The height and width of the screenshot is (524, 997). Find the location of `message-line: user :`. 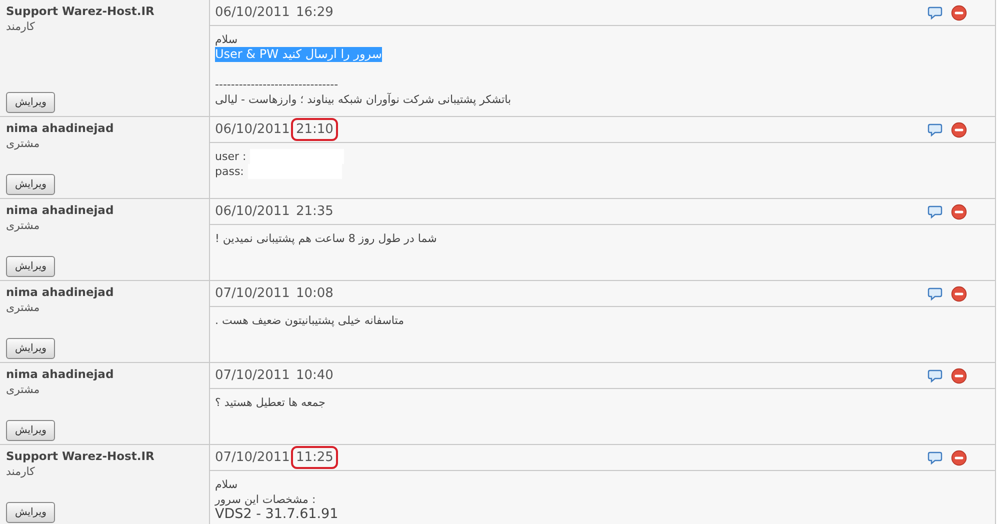

message-line: user : is located at coordinates (230, 156).